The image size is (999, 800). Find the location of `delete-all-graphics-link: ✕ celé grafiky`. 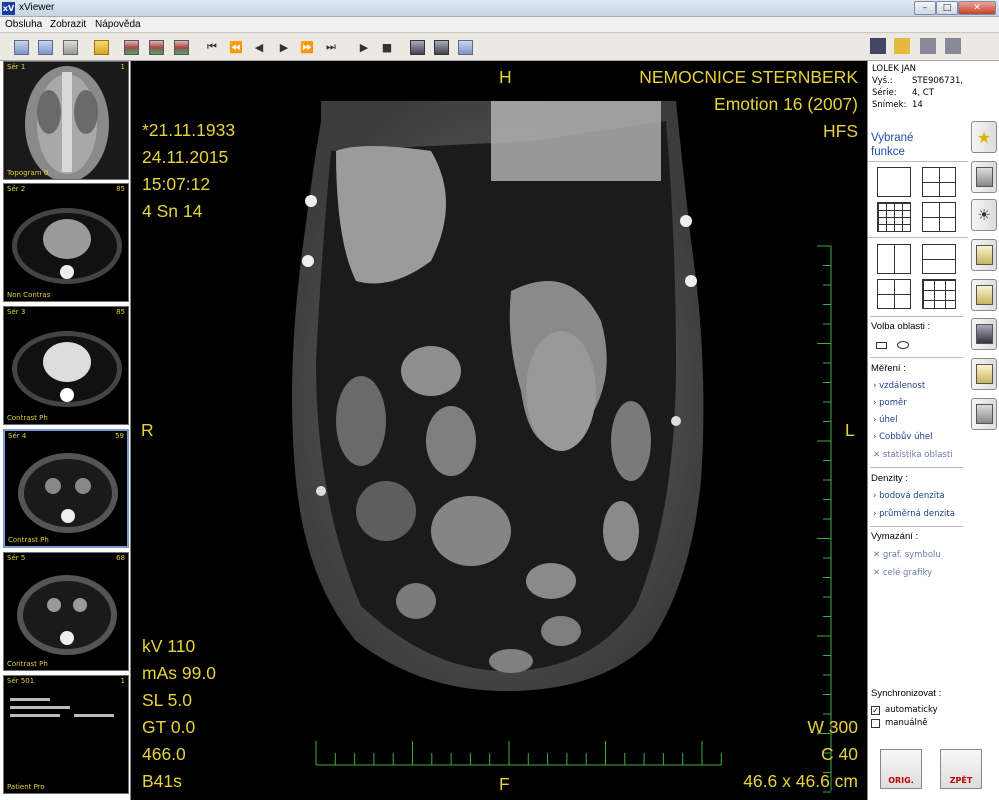

delete-all-graphics-link: ✕ celé grafiky is located at coordinates (902, 573).